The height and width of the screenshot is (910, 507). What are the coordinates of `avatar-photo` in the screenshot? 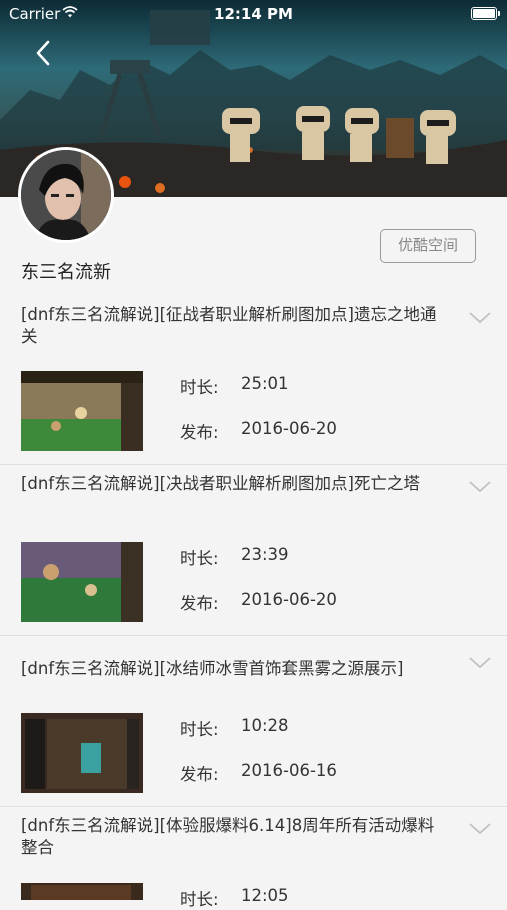 It's located at (66, 195).